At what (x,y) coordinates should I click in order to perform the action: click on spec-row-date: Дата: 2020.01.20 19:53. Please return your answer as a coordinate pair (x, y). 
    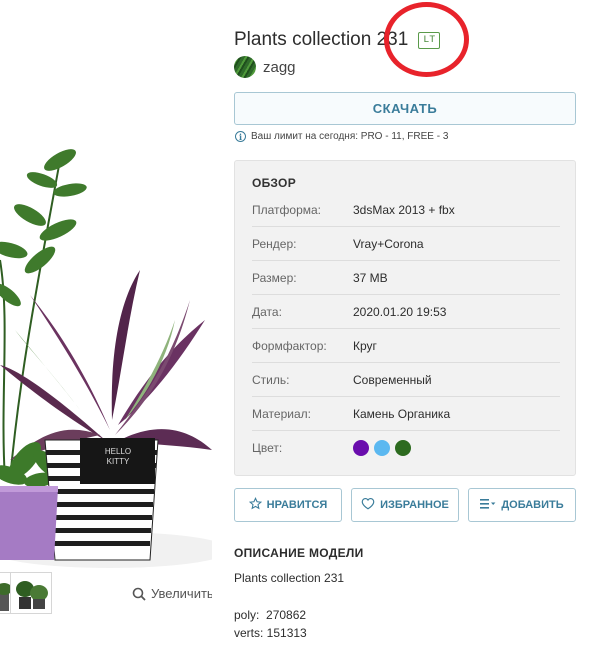
    Looking at the image, I should click on (406, 312).